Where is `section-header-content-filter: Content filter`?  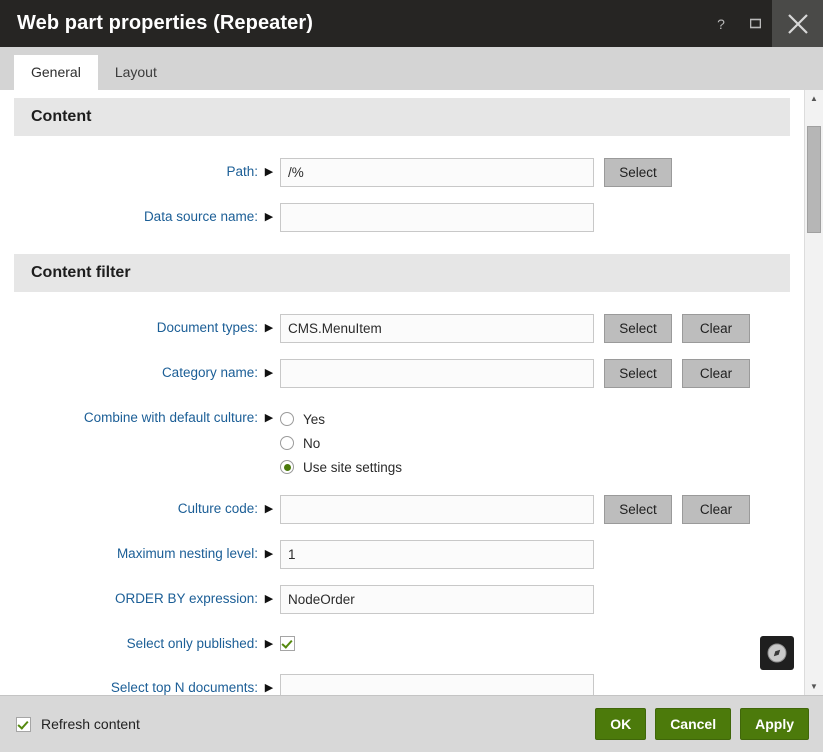
section-header-content-filter: Content filter is located at coordinates (402, 273).